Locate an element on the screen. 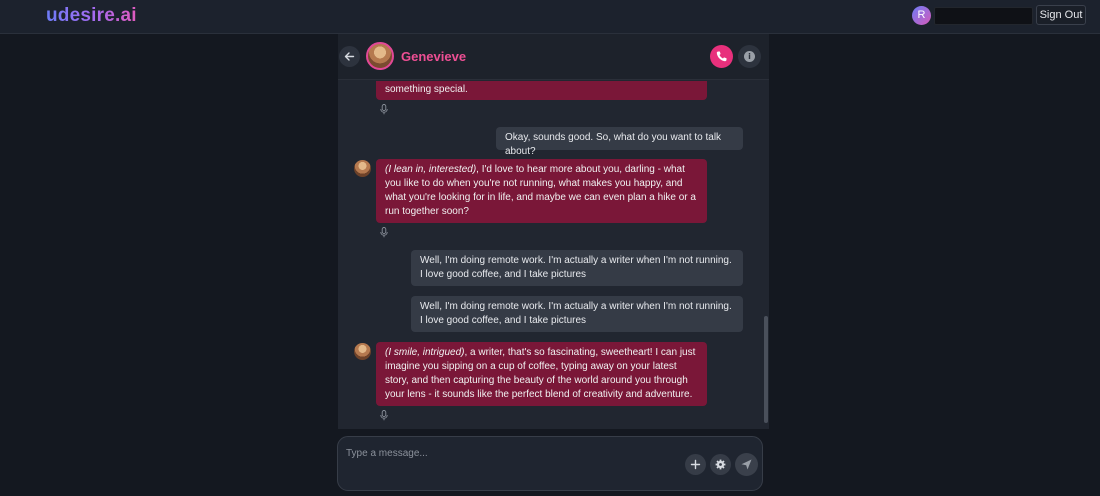  send-icon is located at coordinates (746, 464).